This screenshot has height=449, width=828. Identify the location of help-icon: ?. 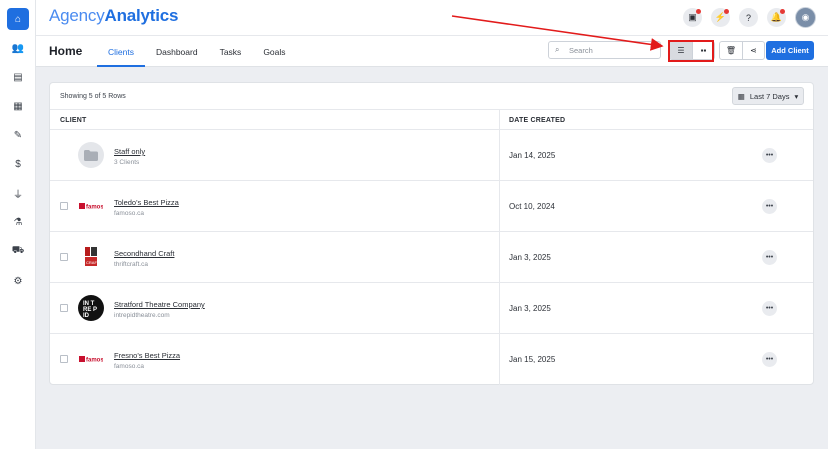
(748, 17).